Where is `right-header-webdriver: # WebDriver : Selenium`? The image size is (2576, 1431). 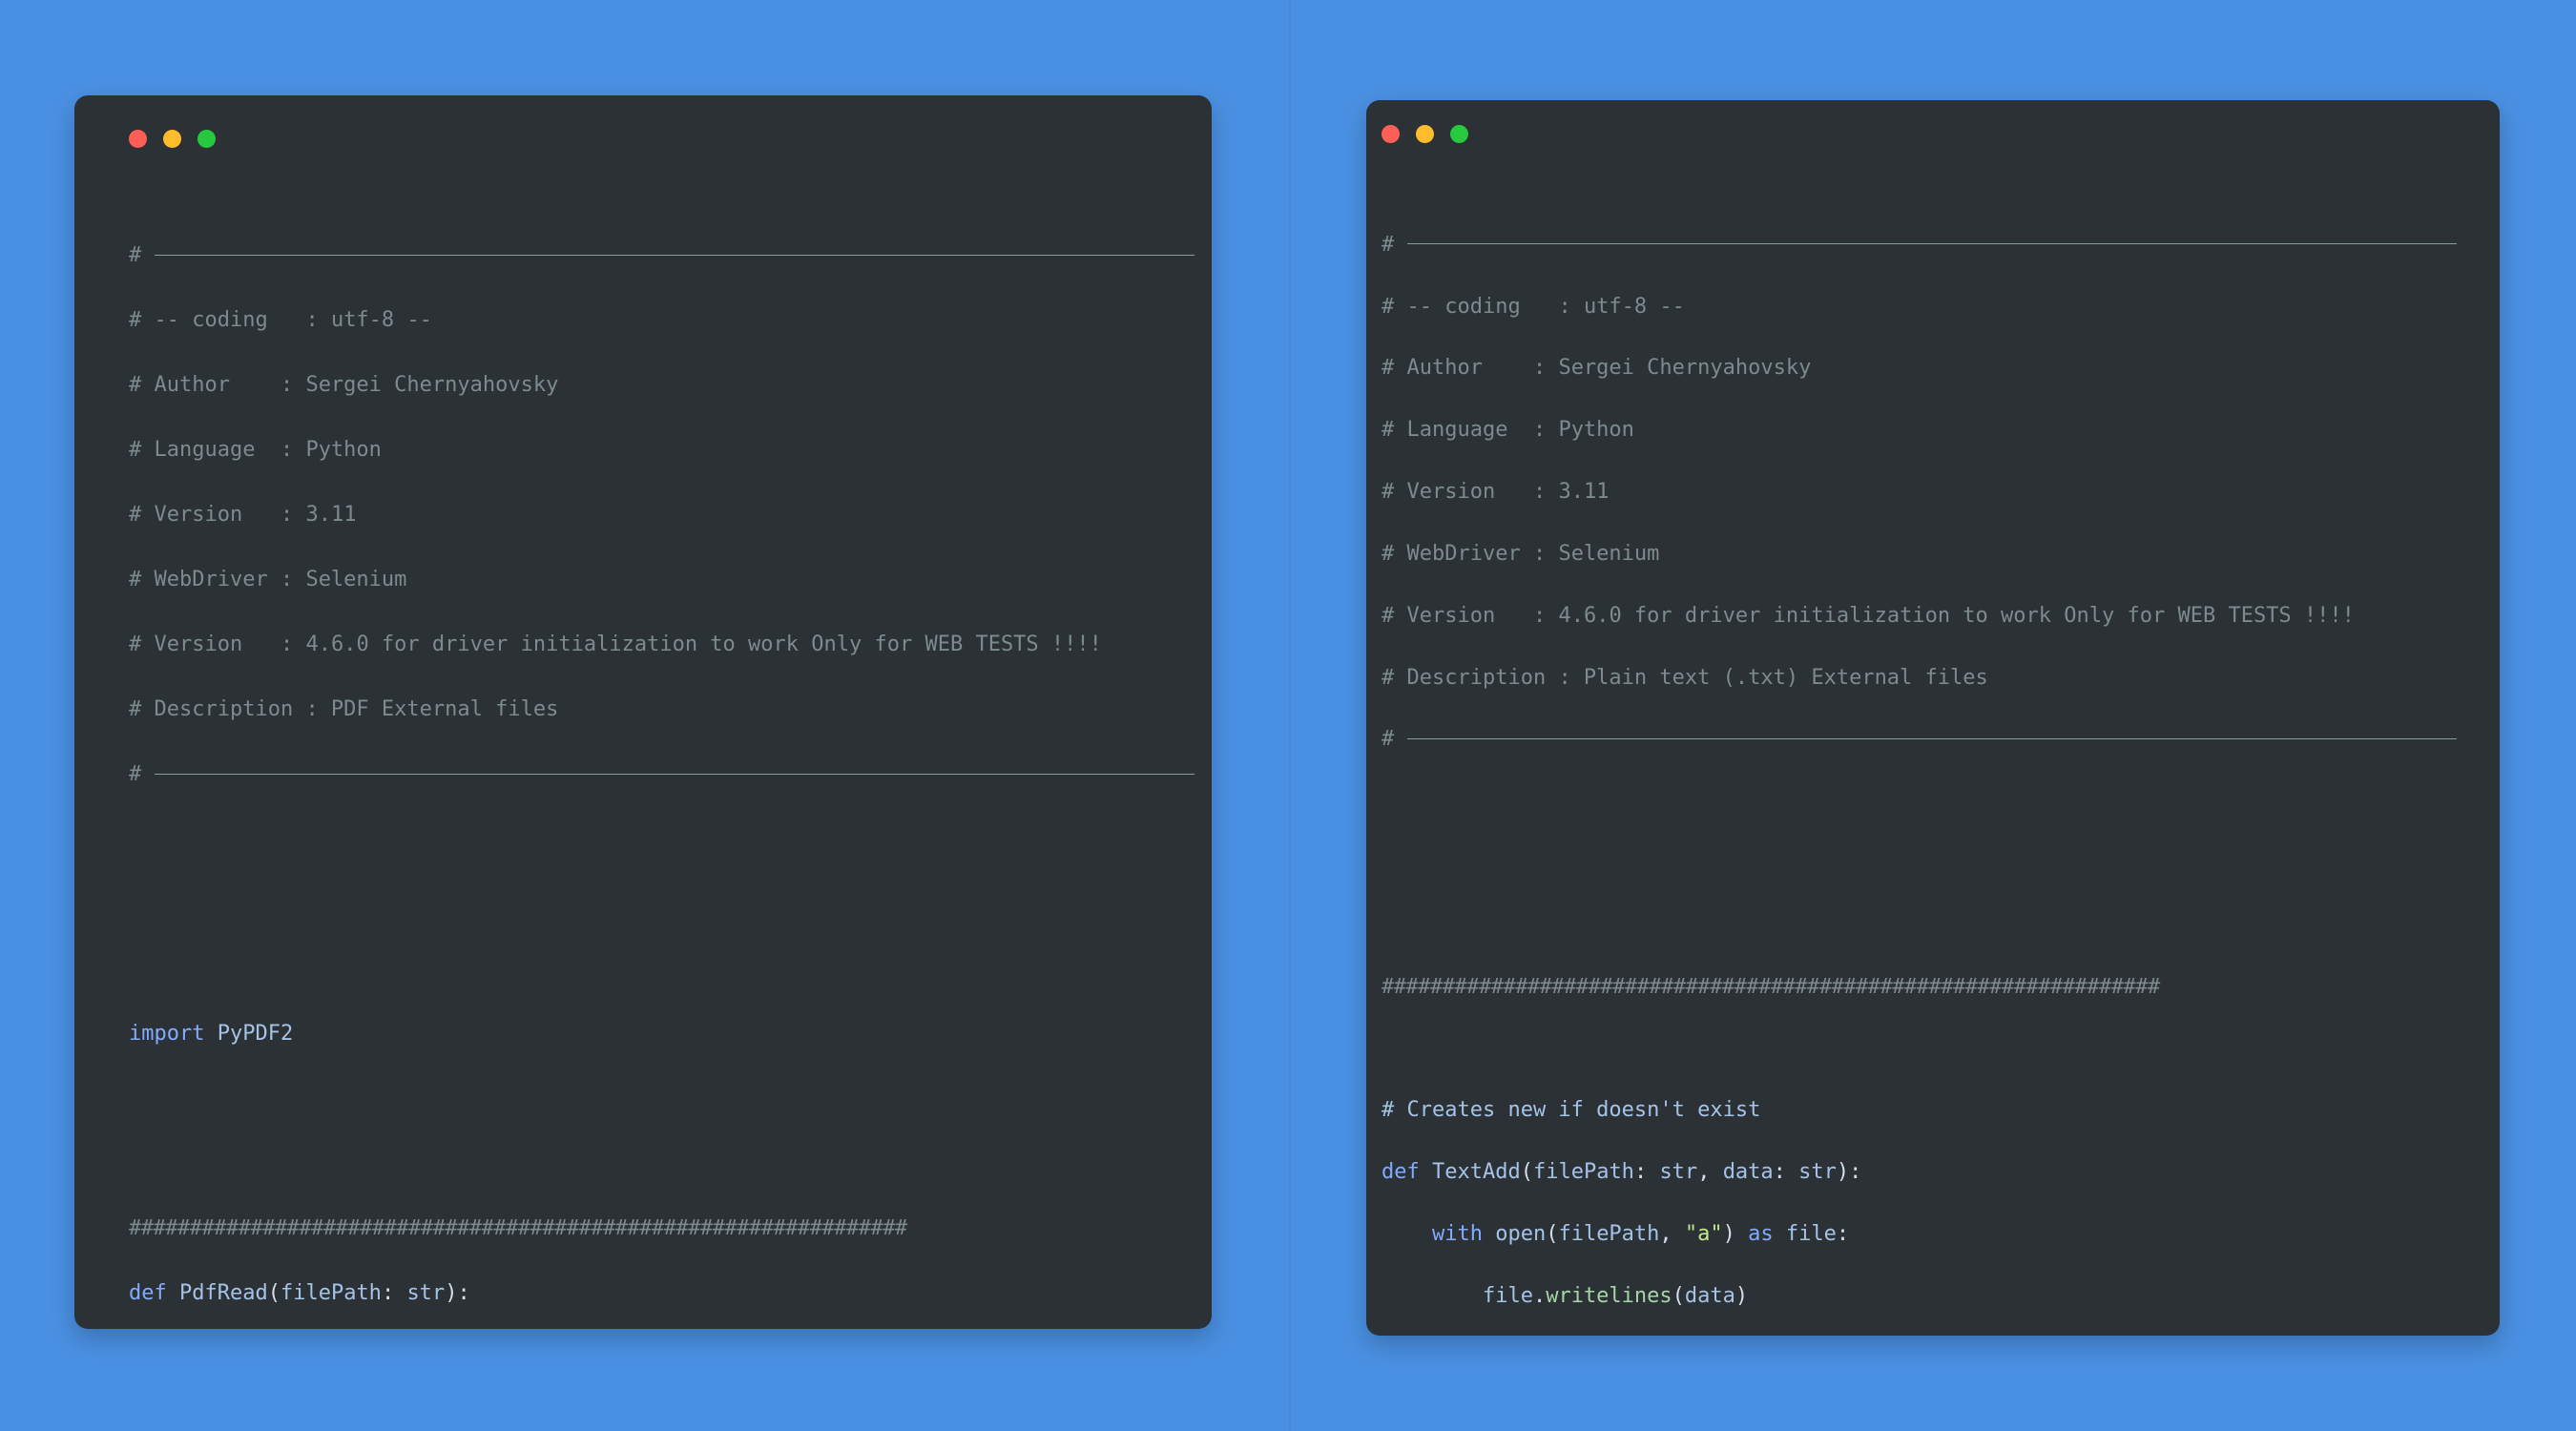
right-header-webdriver: # WebDriver : Selenium is located at coordinates (1520, 553).